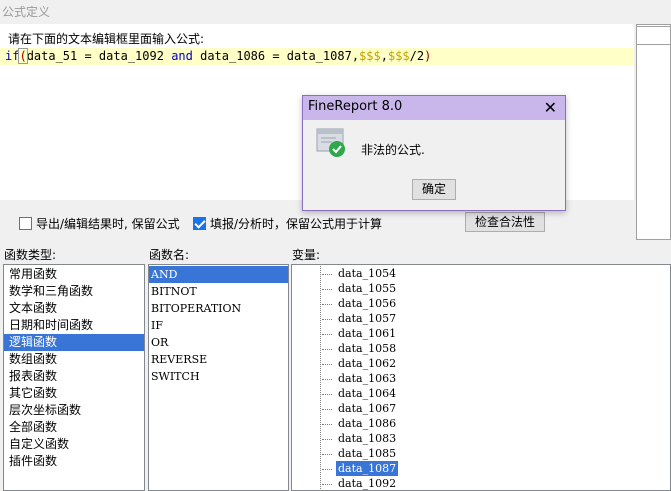 The width and height of the screenshot is (671, 491). What do you see at coordinates (367, 408) in the screenshot?
I see `variable-label: data_1067` at bounding box center [367, 408].